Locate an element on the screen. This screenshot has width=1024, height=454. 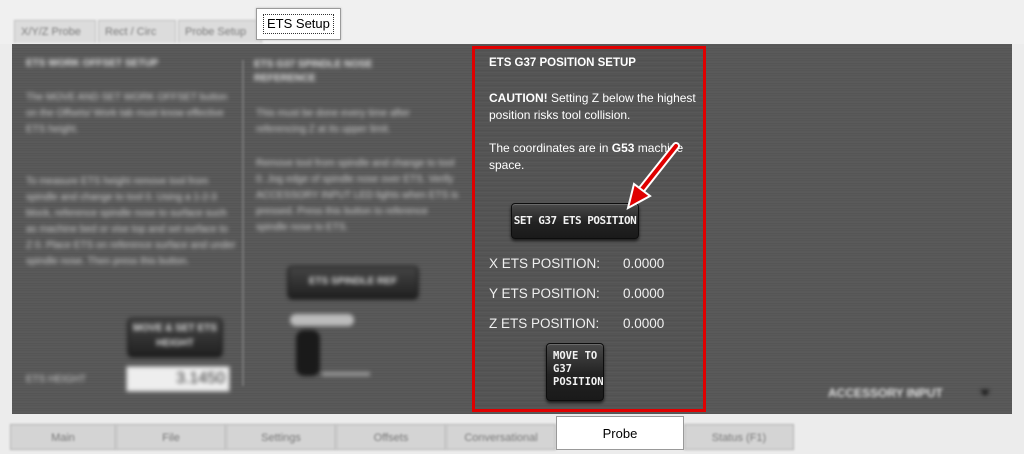
accessory-input-led-icon is located at coordinates (985, 393).